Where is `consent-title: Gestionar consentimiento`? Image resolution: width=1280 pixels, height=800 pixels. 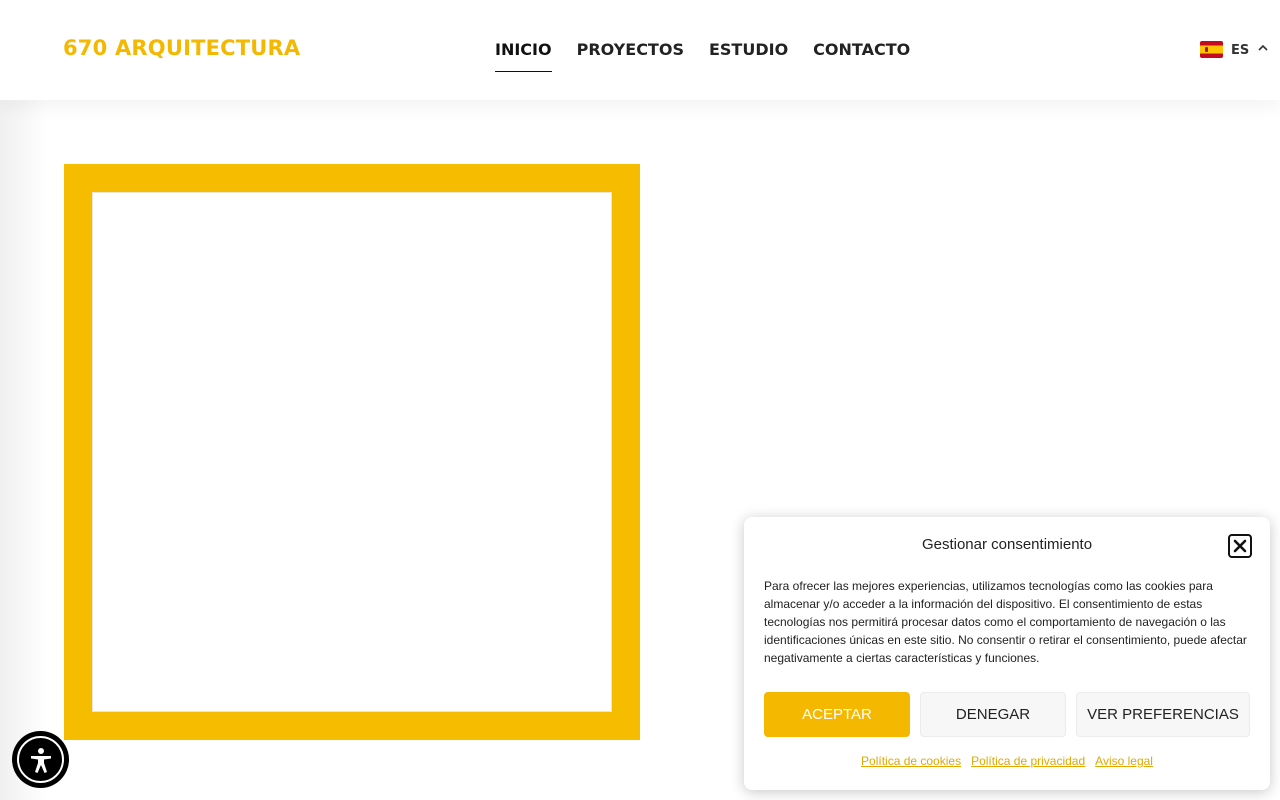 consent-title: Gestionar consentimiento is located at coordinates (1007, 544).